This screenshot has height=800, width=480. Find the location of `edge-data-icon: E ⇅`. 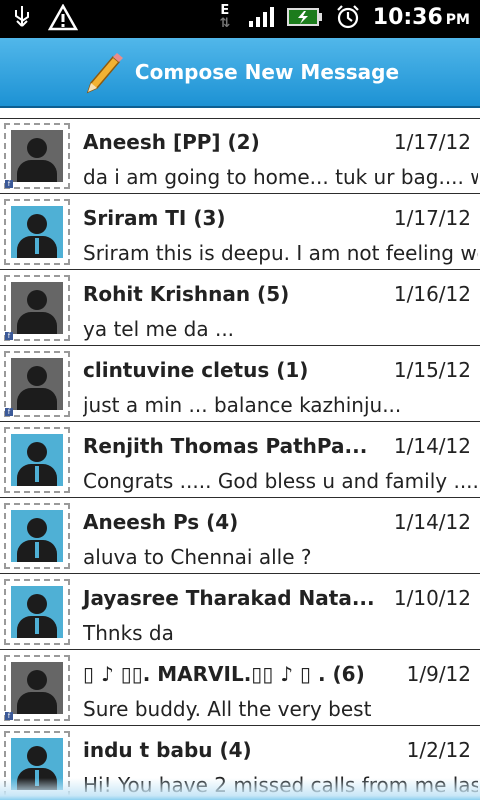

edge-data-icon: E ⇅ is located at coordinates (225, 17).